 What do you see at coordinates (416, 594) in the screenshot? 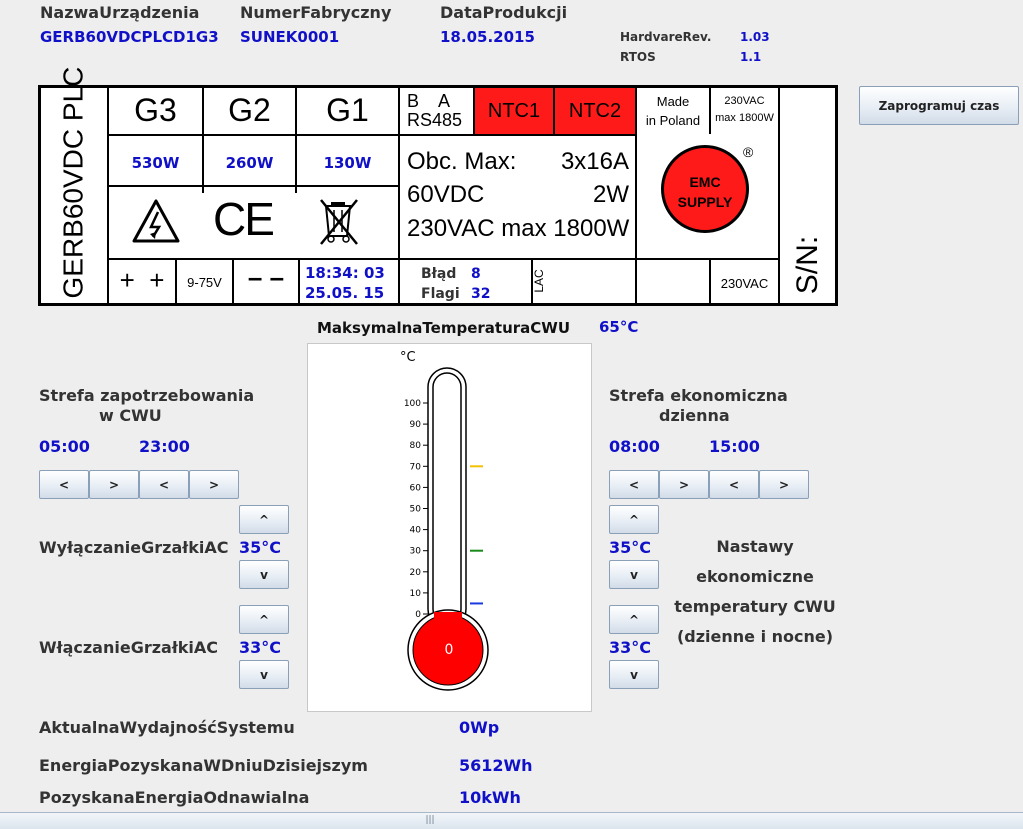
I see `thermometer-tick-label: 10` at bounding box center [416, 594].